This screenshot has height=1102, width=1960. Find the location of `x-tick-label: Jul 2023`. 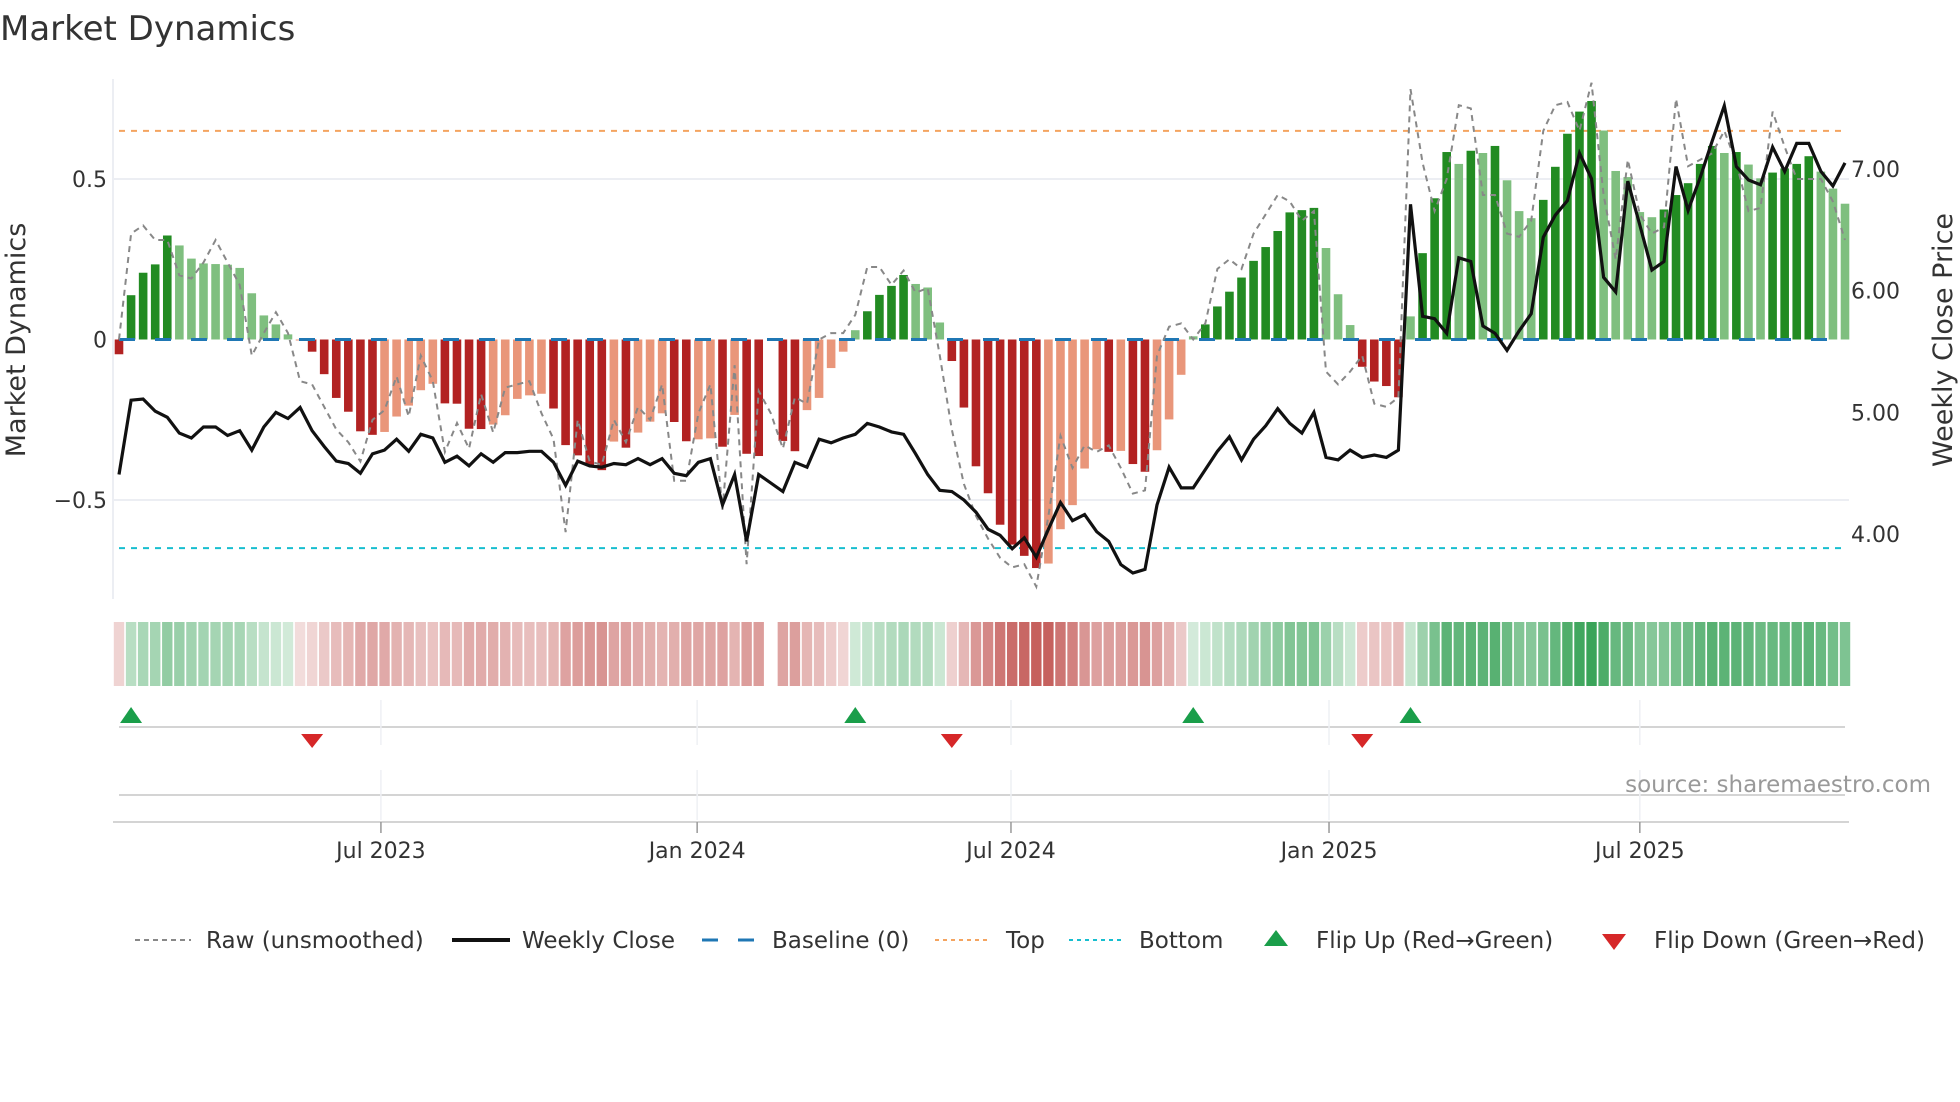

x-tick-label: Jul 2023 is located at coordinates (380, 851).